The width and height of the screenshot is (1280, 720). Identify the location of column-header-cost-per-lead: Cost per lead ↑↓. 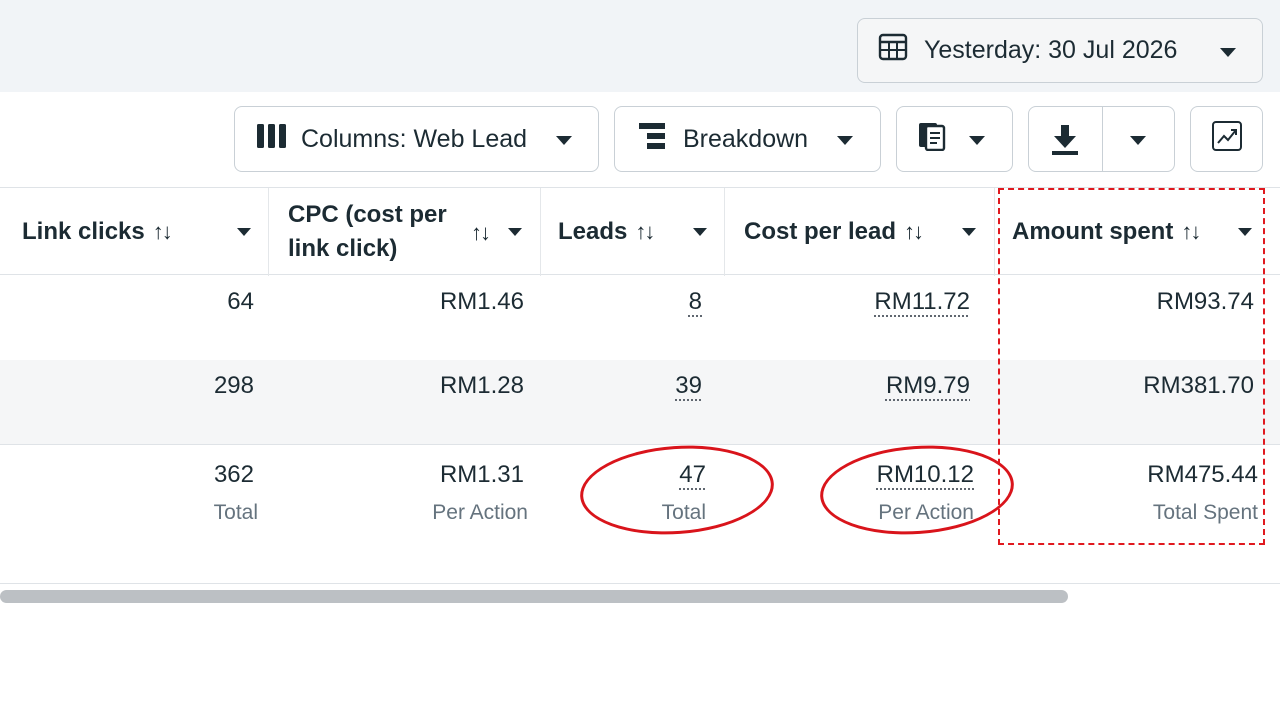
(869, 232).